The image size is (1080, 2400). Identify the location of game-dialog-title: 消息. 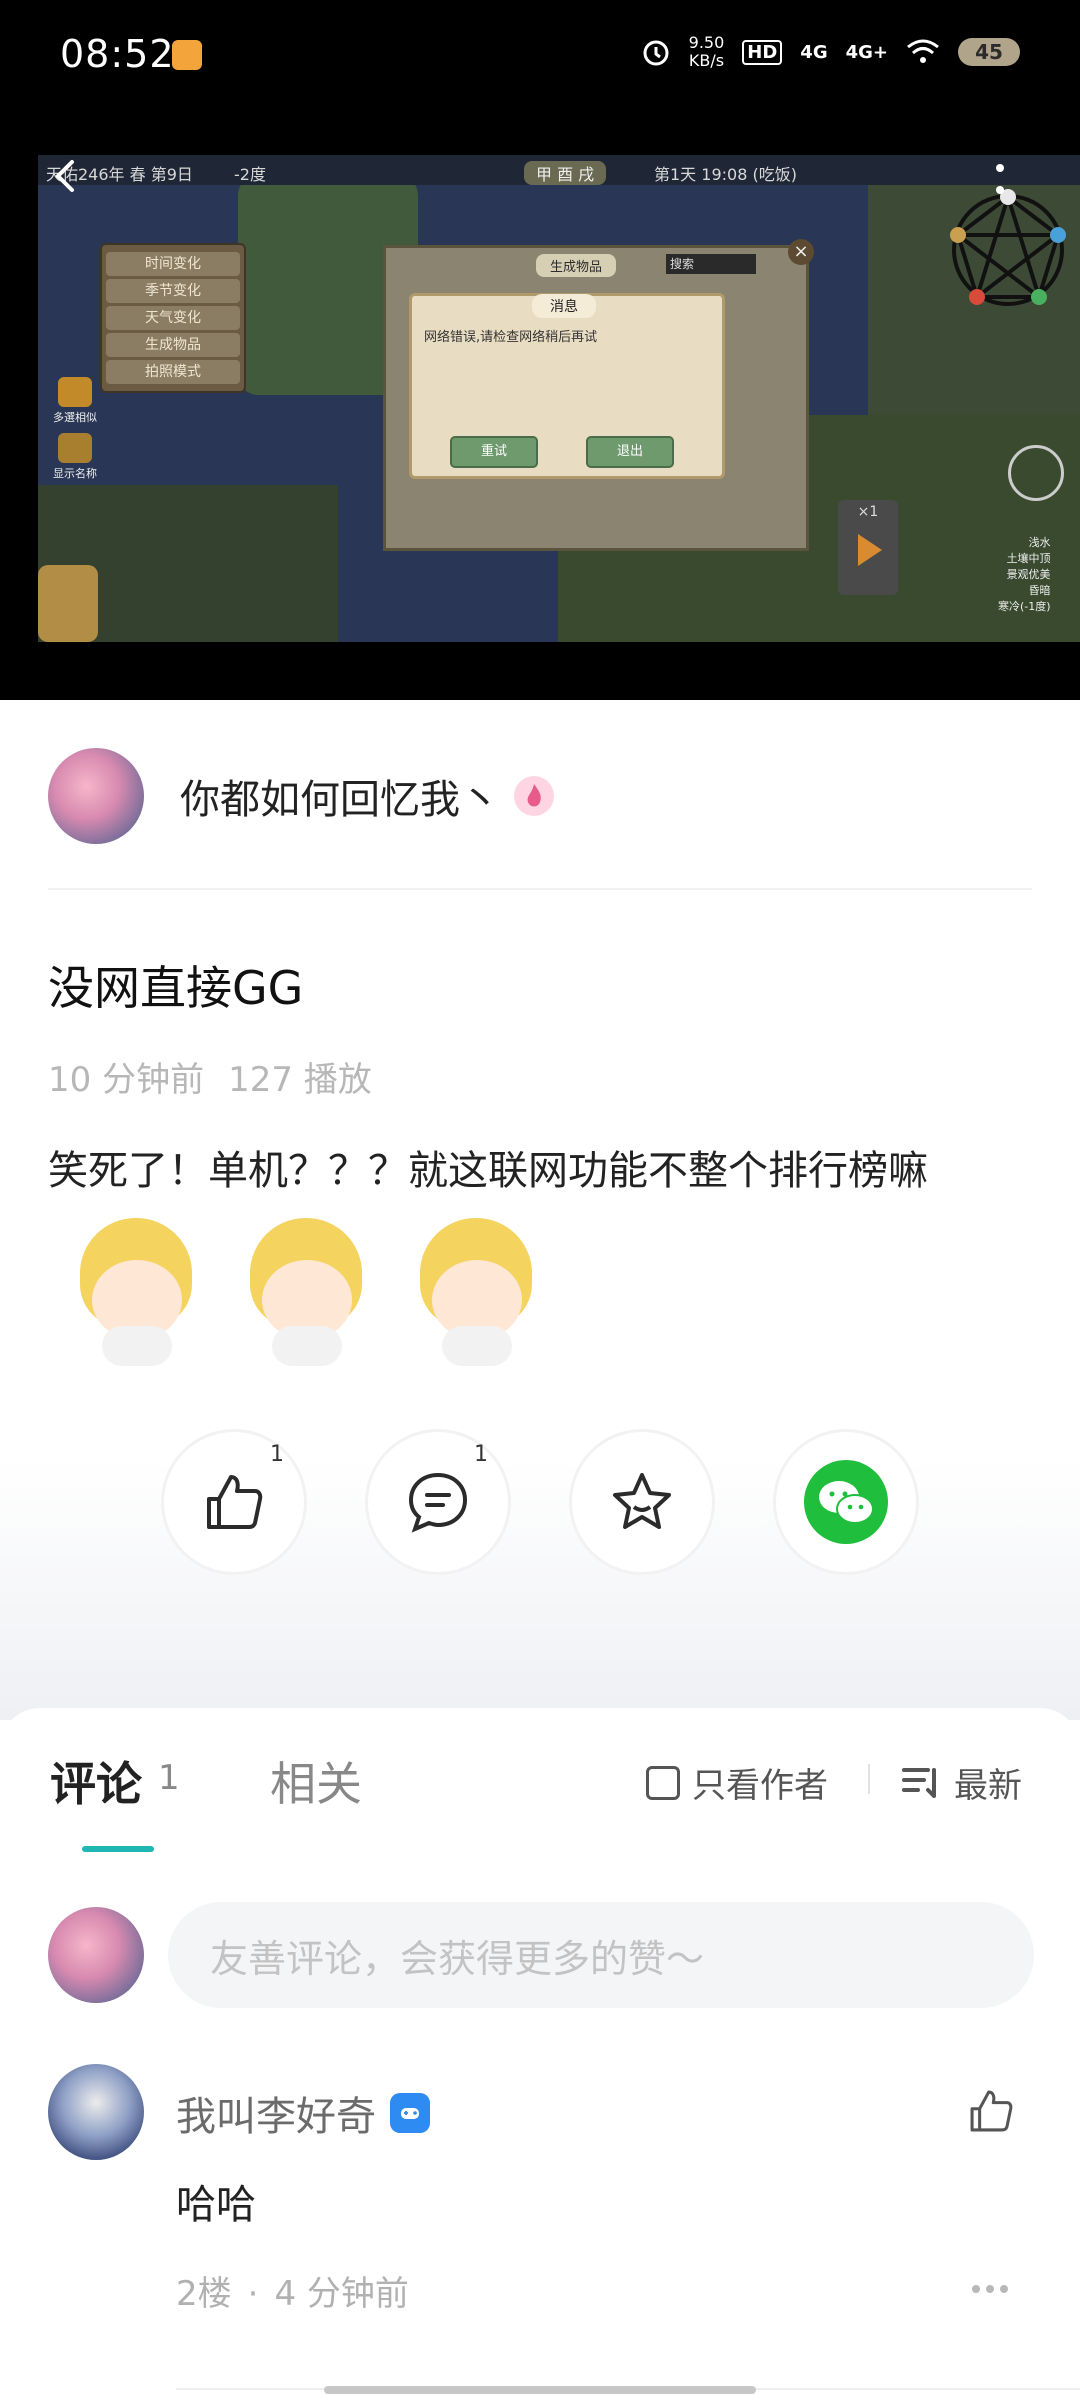
(564, 306).